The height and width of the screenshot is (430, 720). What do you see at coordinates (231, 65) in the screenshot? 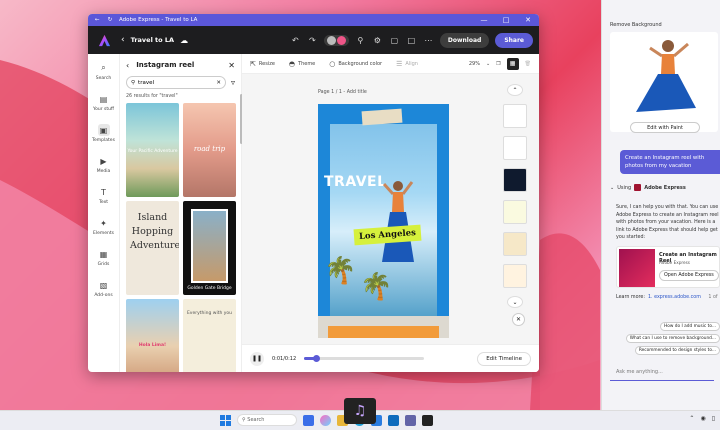
I see `close-icon: ✕` at bounding box center [231, 65].